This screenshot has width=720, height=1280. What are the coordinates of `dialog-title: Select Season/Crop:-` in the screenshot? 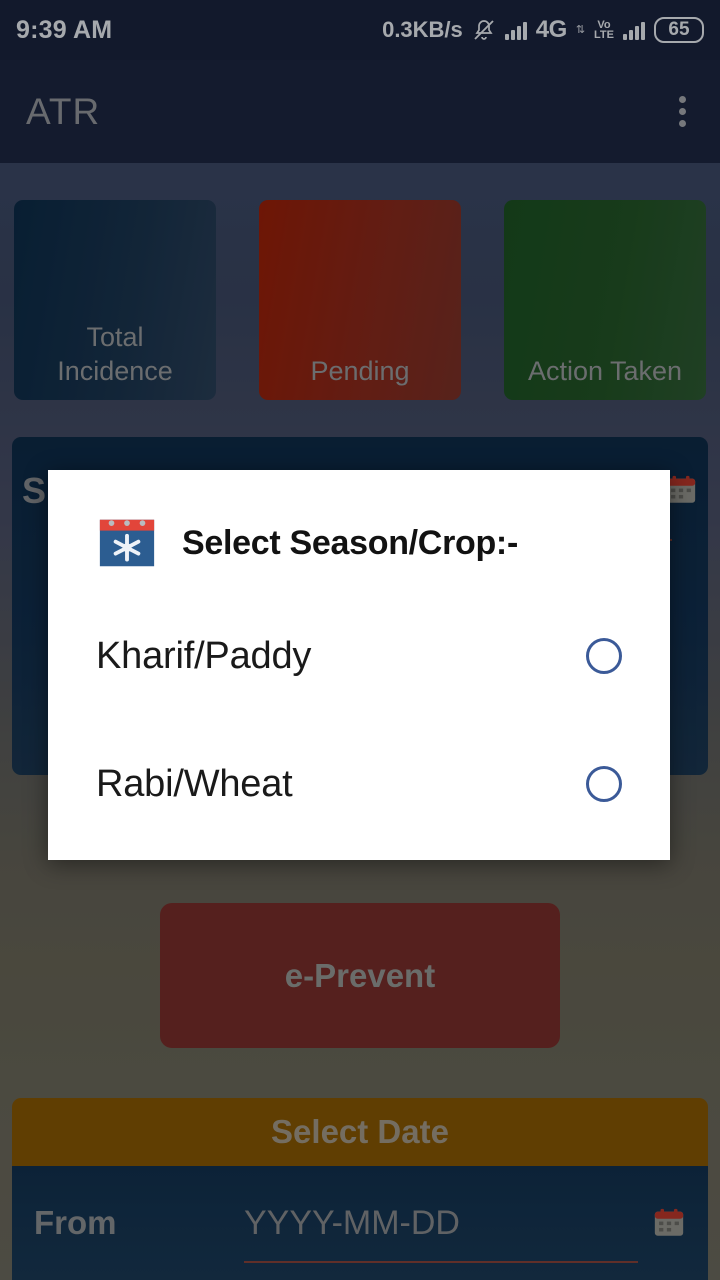 It's located at (350, 542).